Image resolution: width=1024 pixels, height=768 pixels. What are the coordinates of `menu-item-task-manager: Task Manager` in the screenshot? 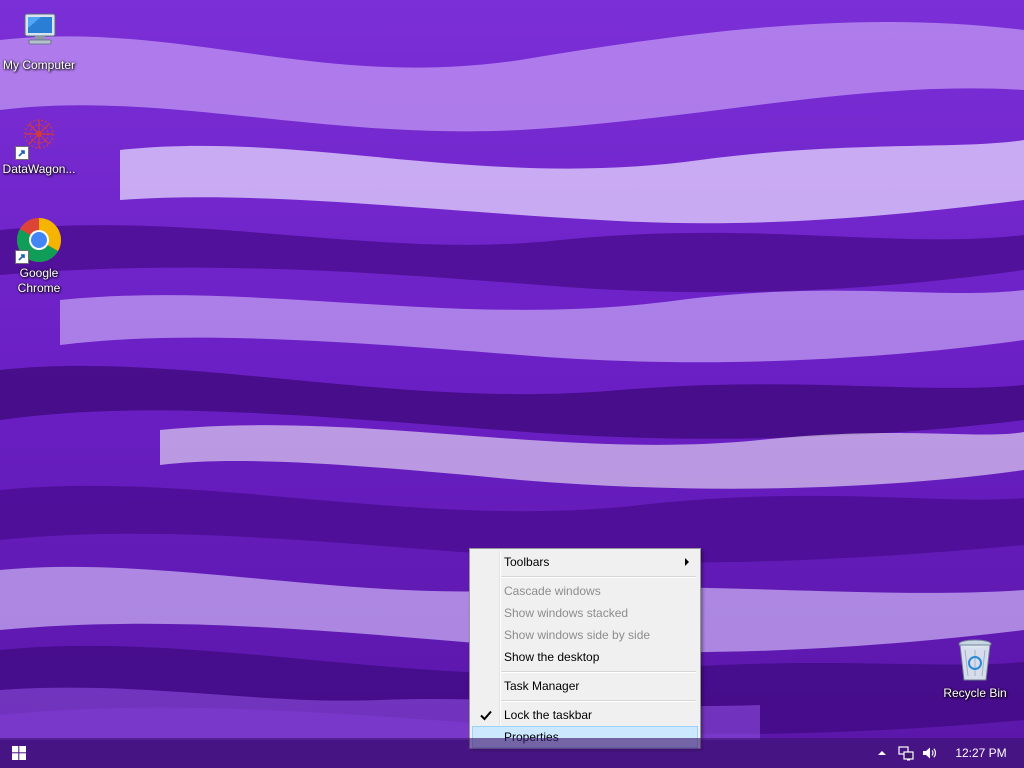 It's located at (585, 686).